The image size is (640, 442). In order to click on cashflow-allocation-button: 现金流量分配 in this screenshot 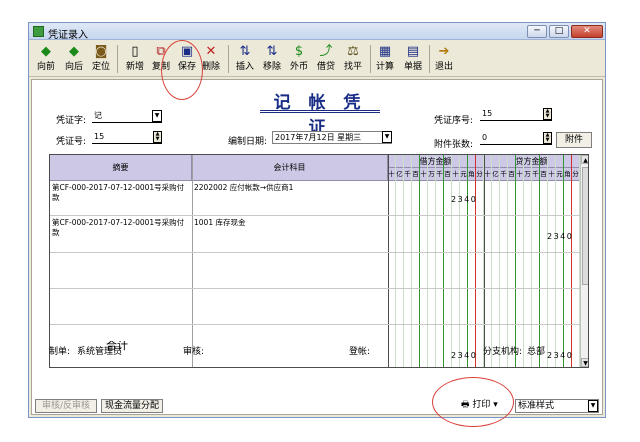, I will do `click(132, 406)`.